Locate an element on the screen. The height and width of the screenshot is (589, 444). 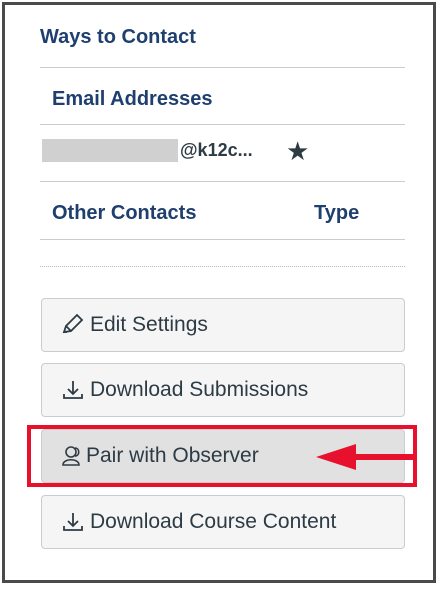
dotted-divider is located at coordinates (222, 266).